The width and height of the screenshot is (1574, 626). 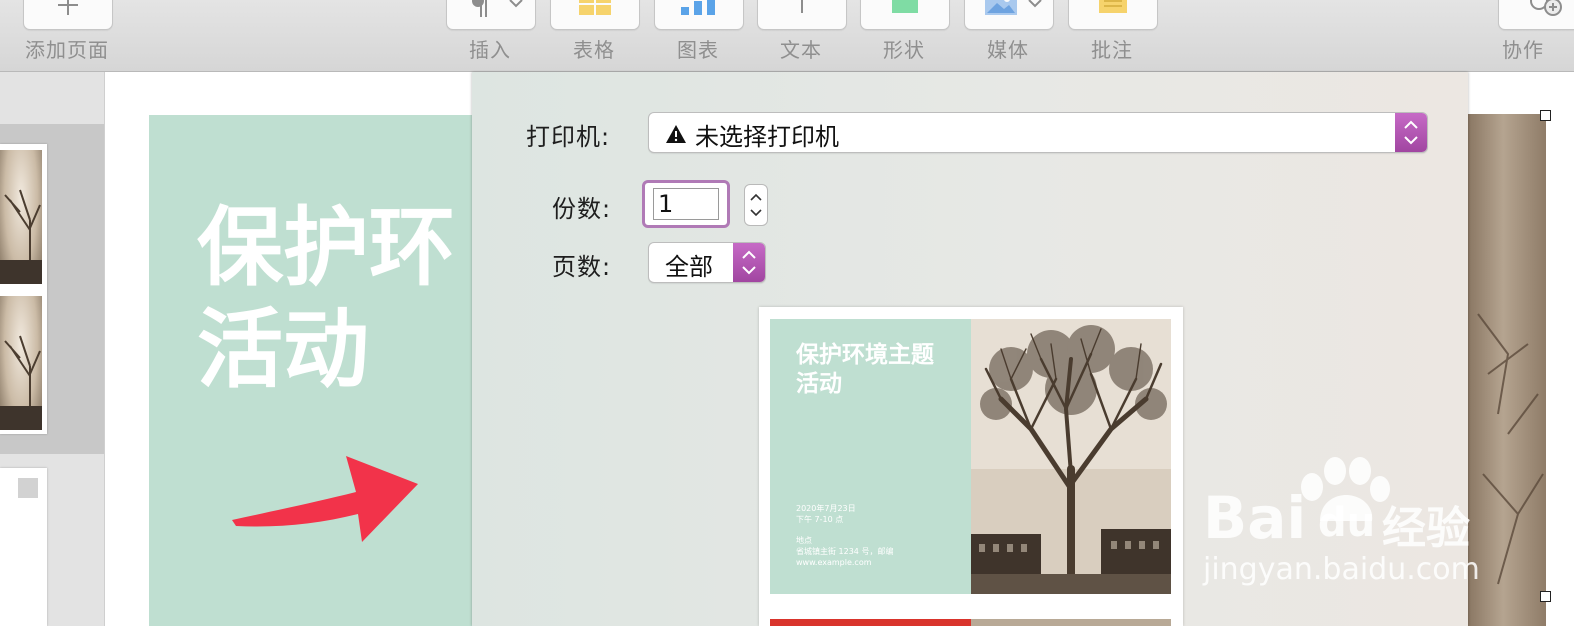 What do you see at coordinates (1347, 523) in the screenshot?
I see `watermark-brand-du: du` at bounding box center [1347, 523].